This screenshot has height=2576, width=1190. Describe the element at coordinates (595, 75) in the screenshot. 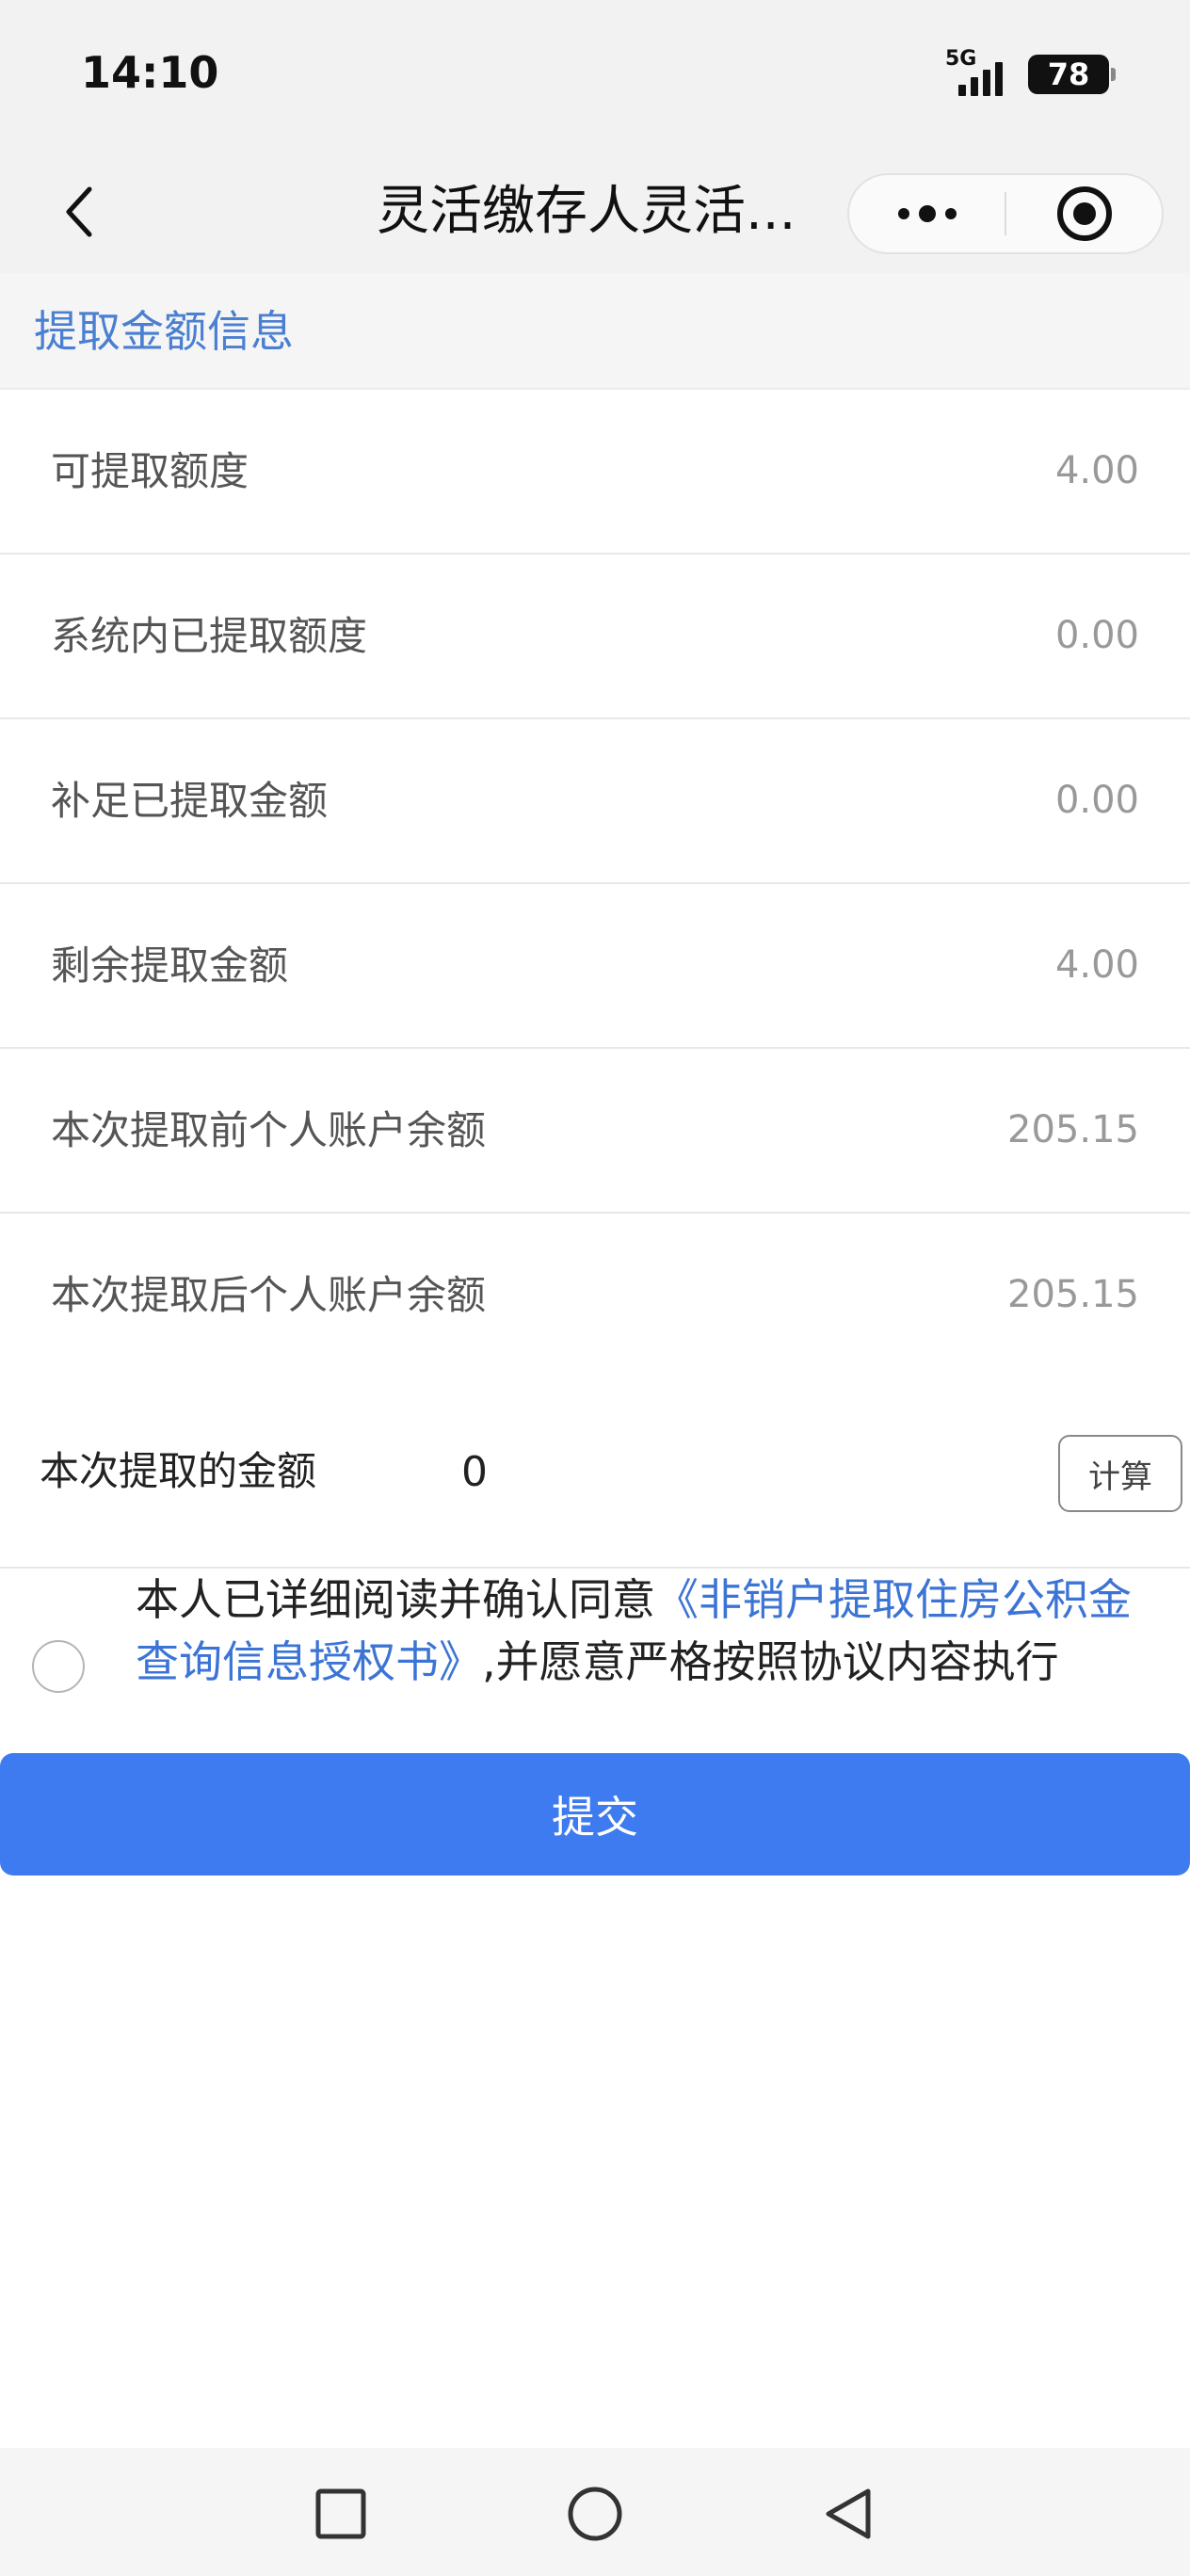

I see `status-bar: 14:10 5G 78` at that location.